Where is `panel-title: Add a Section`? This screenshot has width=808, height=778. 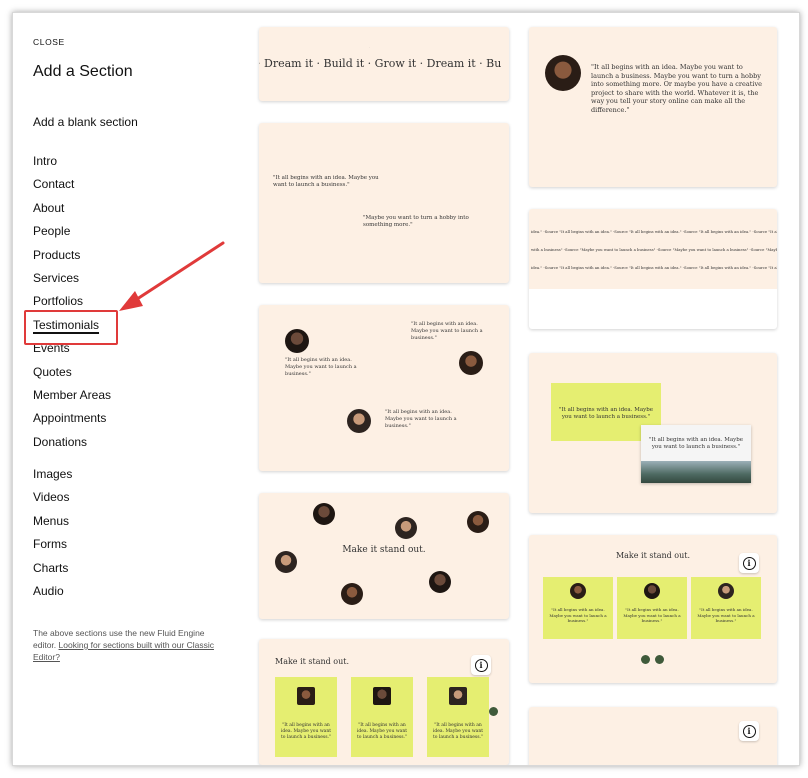 panel-title: Add a Section is located at coordinates (83, 71).